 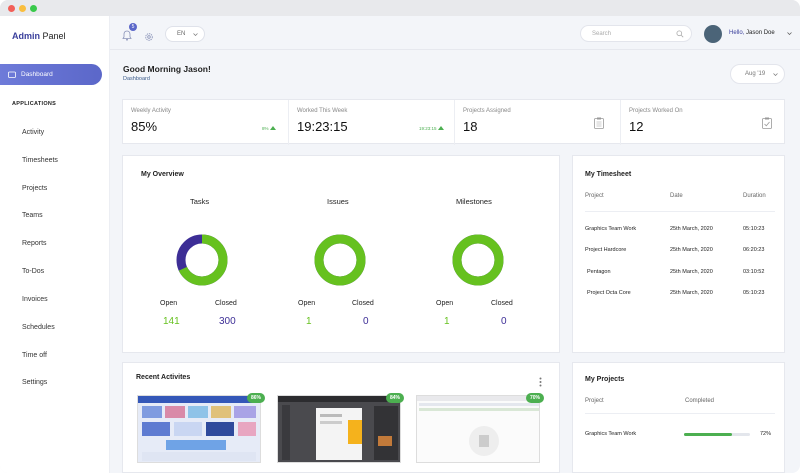 What do you see at coordinates (540, 382) in the screenshot?
I see `more-options-icon` at bounding box center [540, 382].